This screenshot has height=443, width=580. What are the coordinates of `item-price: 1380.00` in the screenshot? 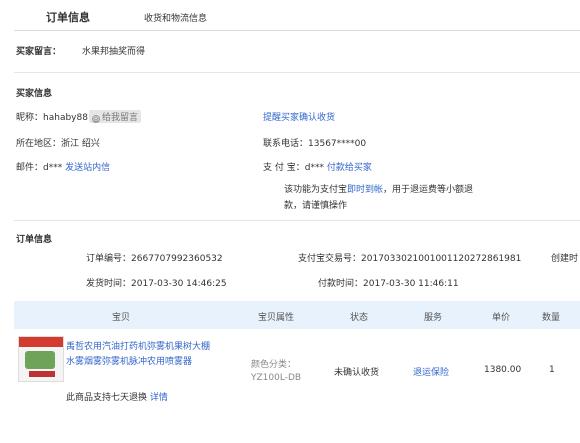 It's located at (503, 370).